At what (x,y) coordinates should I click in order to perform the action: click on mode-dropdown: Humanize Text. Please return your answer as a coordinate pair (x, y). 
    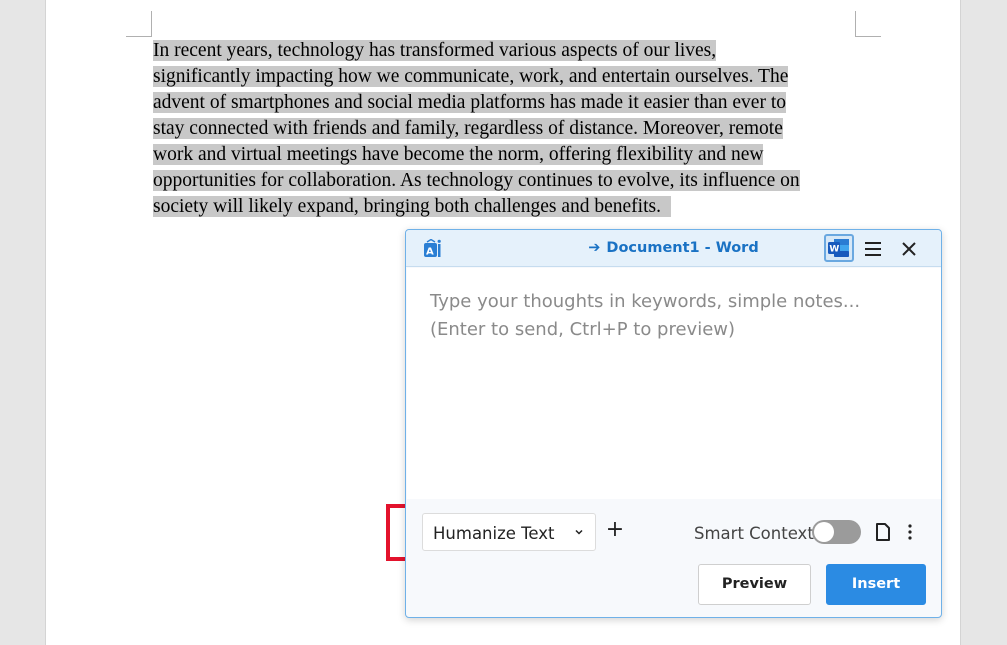
    Looking at the image, I should click on (509, 532).